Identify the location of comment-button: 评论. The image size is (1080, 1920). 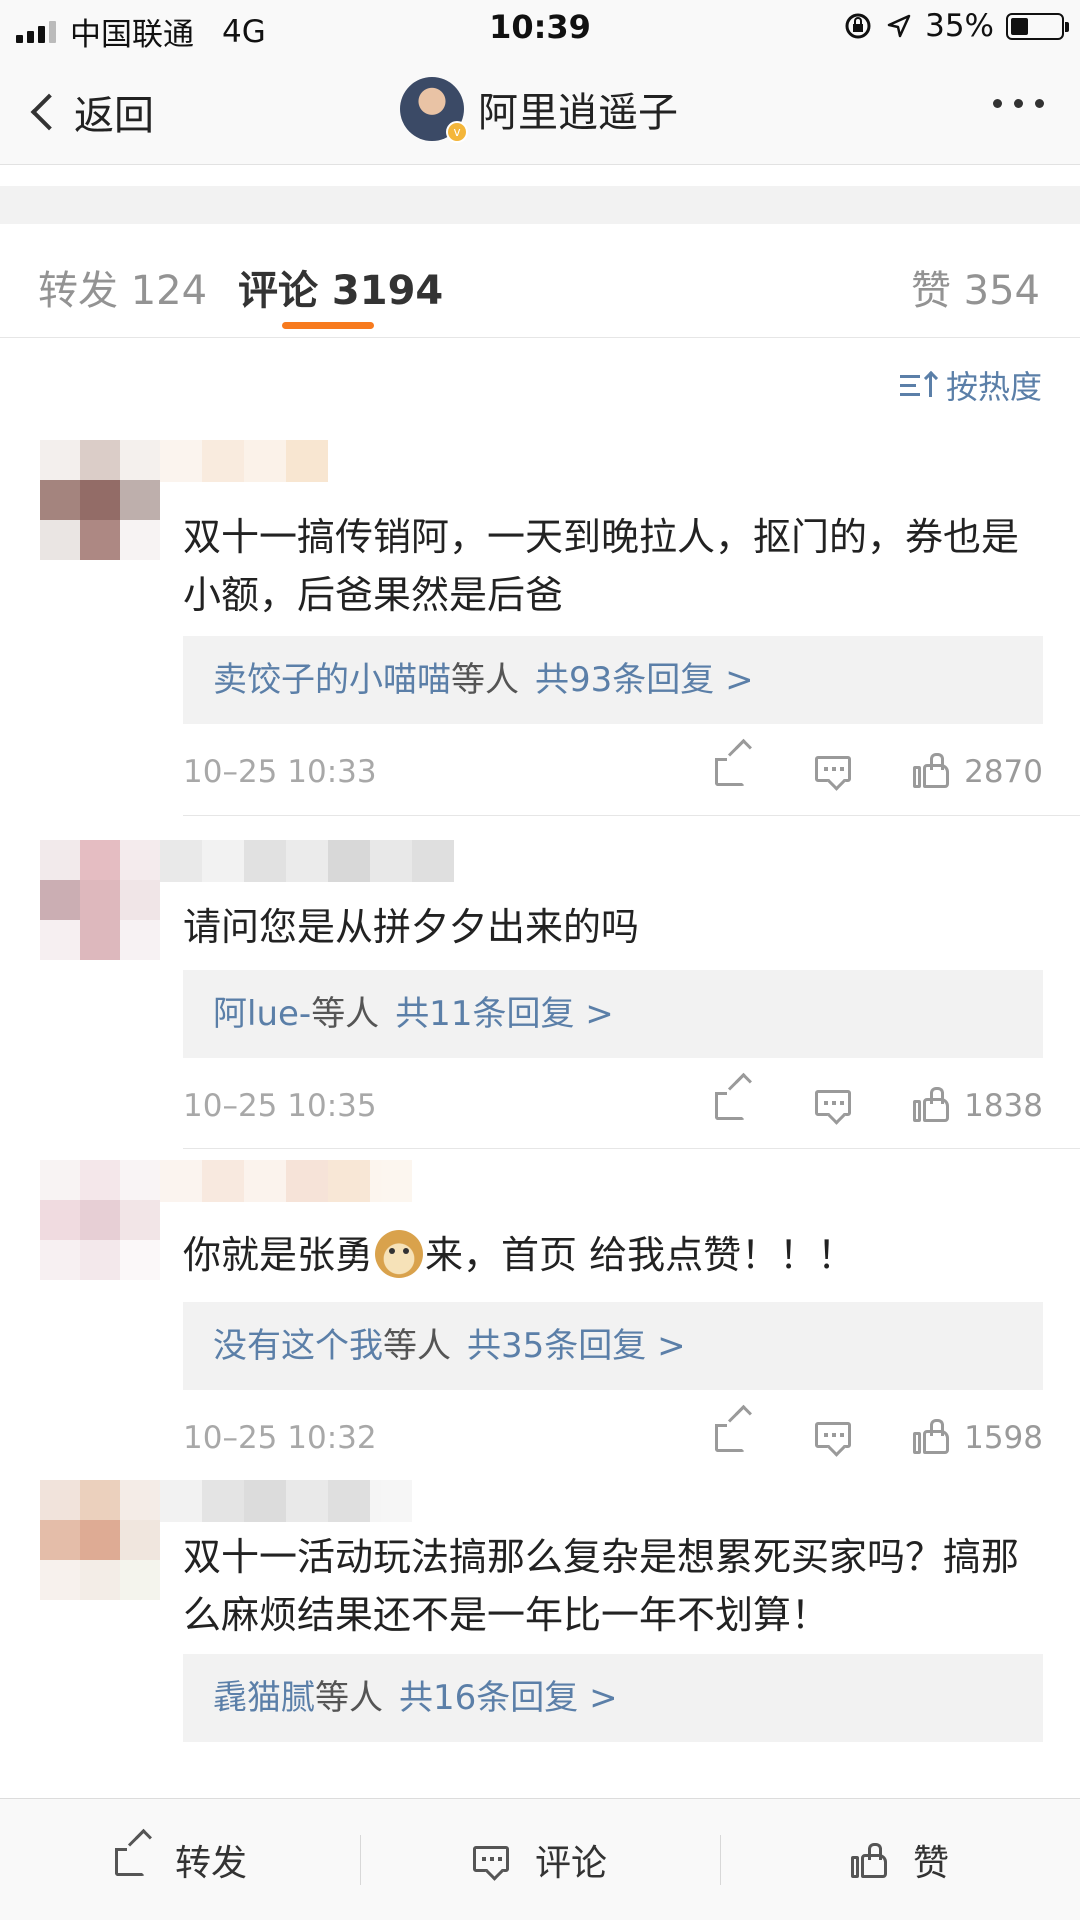
(540, 1859).